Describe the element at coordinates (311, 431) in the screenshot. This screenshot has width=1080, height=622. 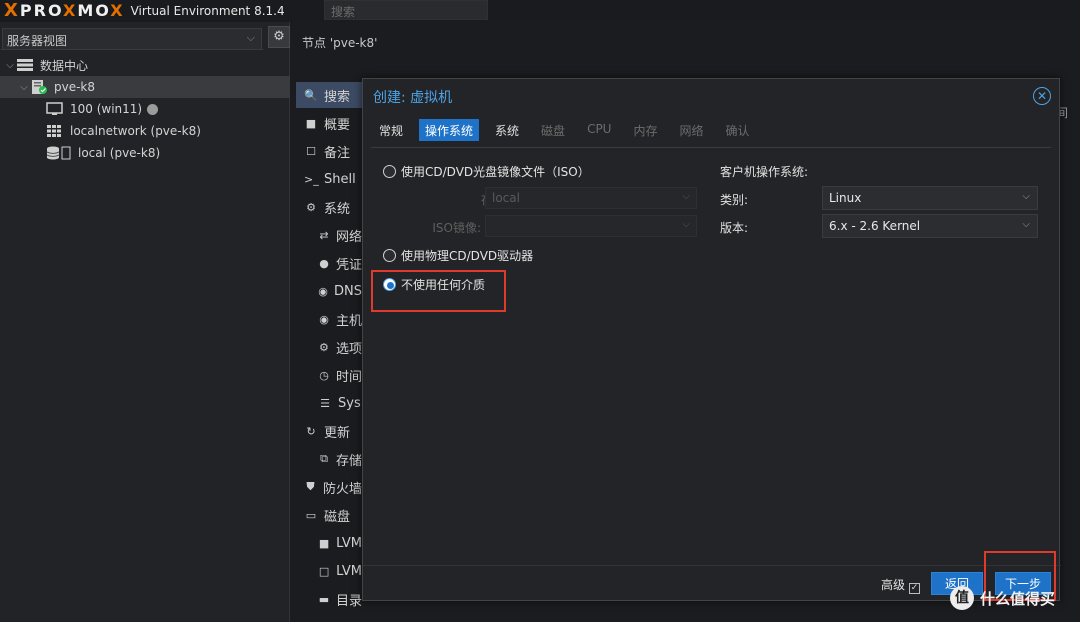
I see `refresh-icon: ↻` at that location.